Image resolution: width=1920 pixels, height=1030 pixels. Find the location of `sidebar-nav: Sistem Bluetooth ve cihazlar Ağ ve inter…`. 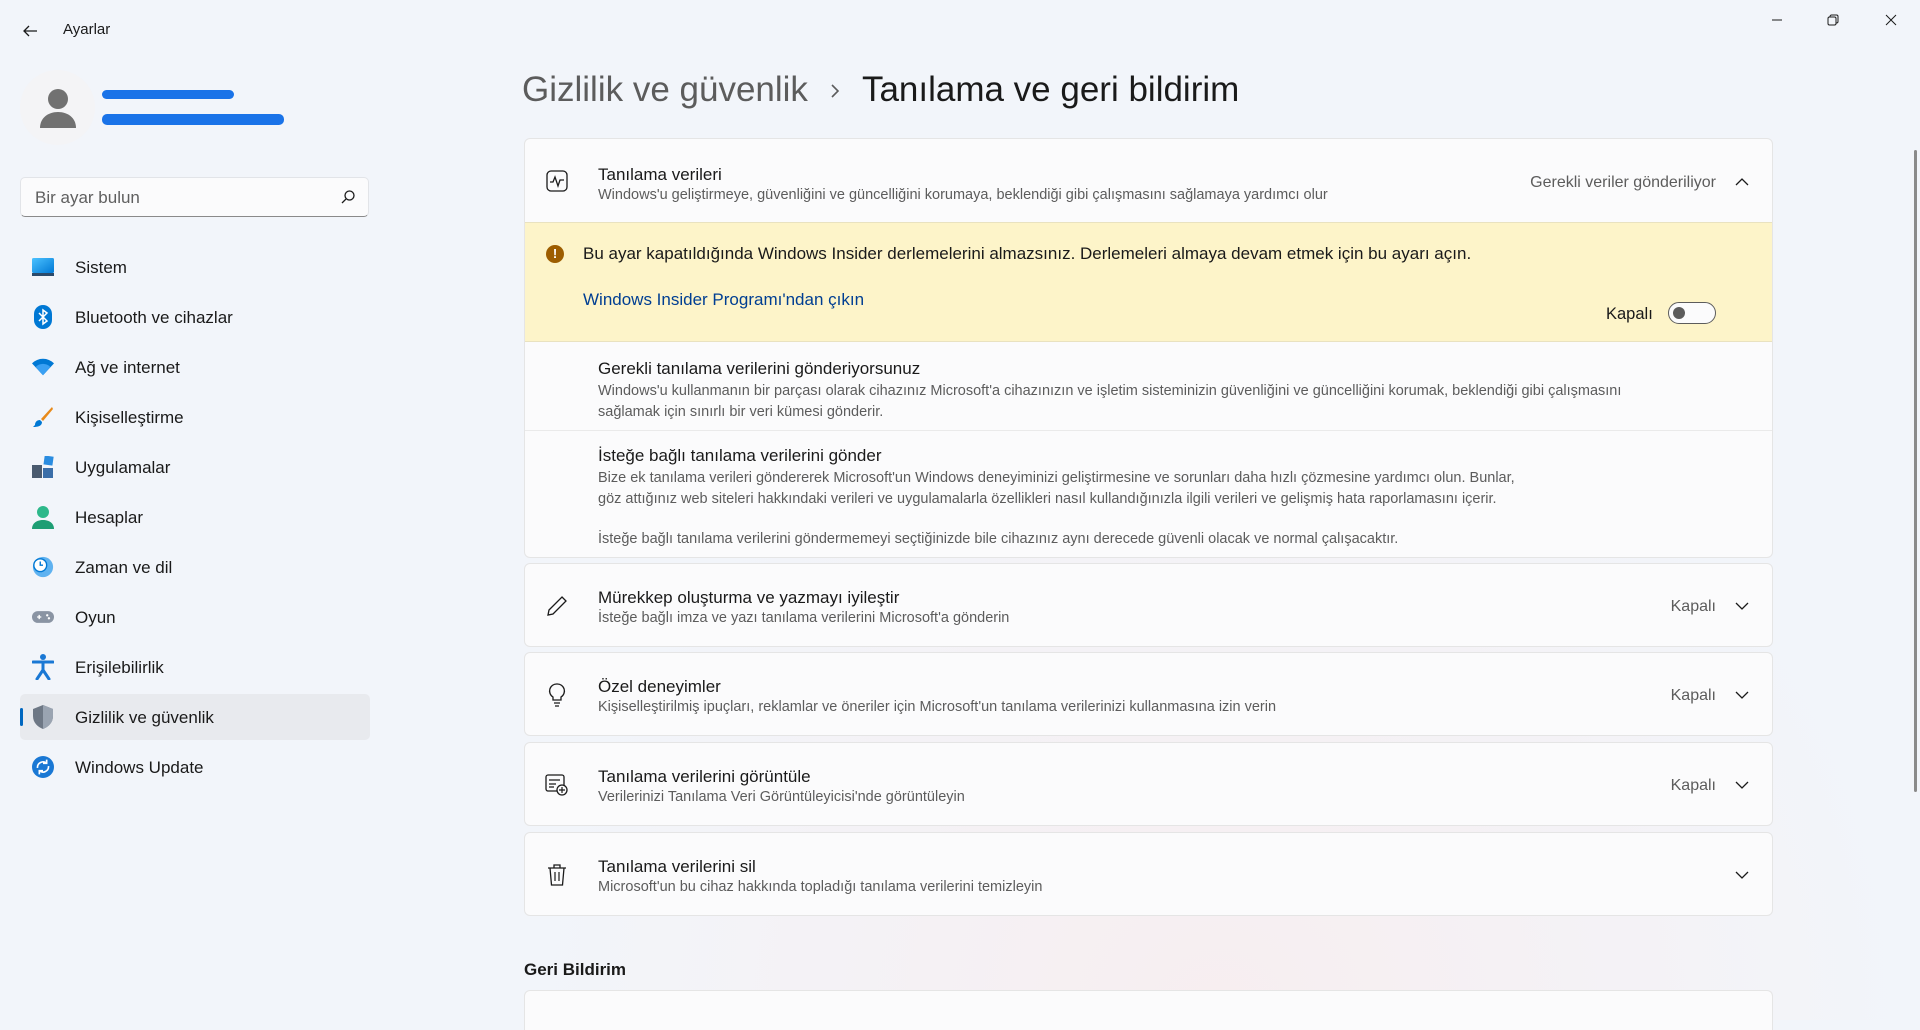

sidebar-nav: Sistem Bluetooth ve cihazlar Ağ ve inter… is located at coordinates (195, 519).